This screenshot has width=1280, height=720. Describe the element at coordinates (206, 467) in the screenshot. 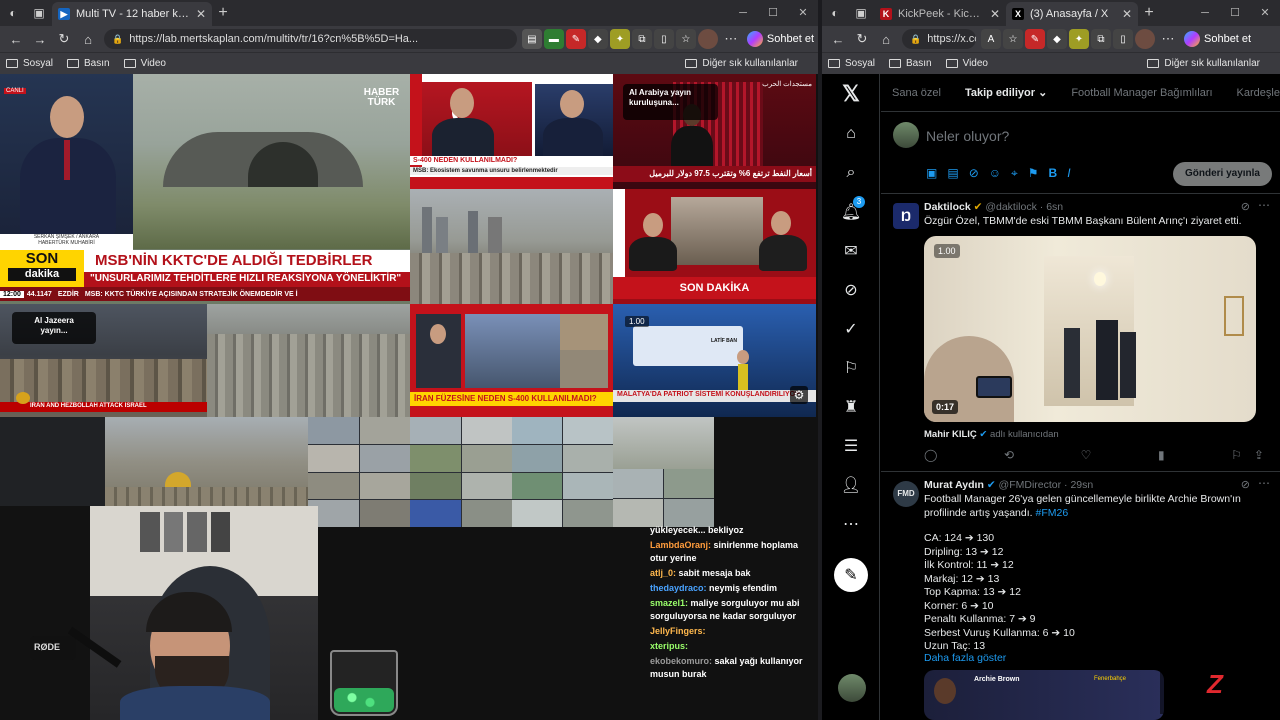

I see `video-tile-jerusalem` at that location.